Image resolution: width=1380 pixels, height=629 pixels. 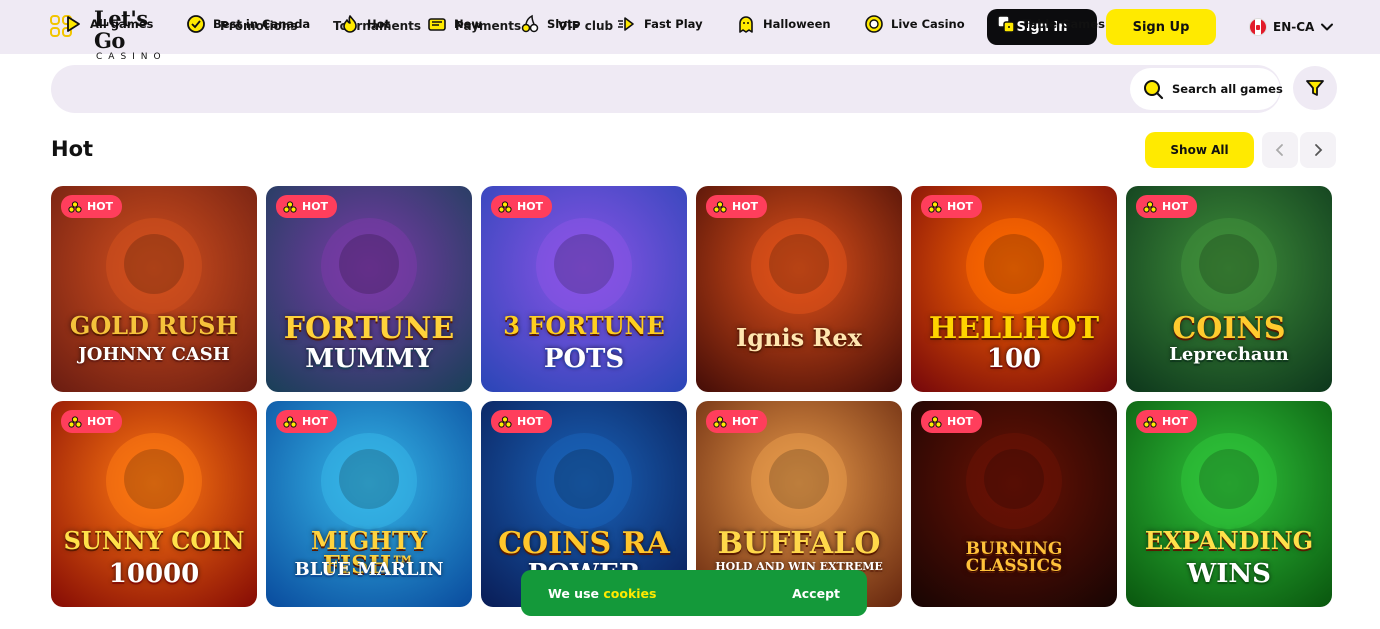 I want to click on game-tile: EXPANDING WINS HOT, so click(x=1229, y=504).